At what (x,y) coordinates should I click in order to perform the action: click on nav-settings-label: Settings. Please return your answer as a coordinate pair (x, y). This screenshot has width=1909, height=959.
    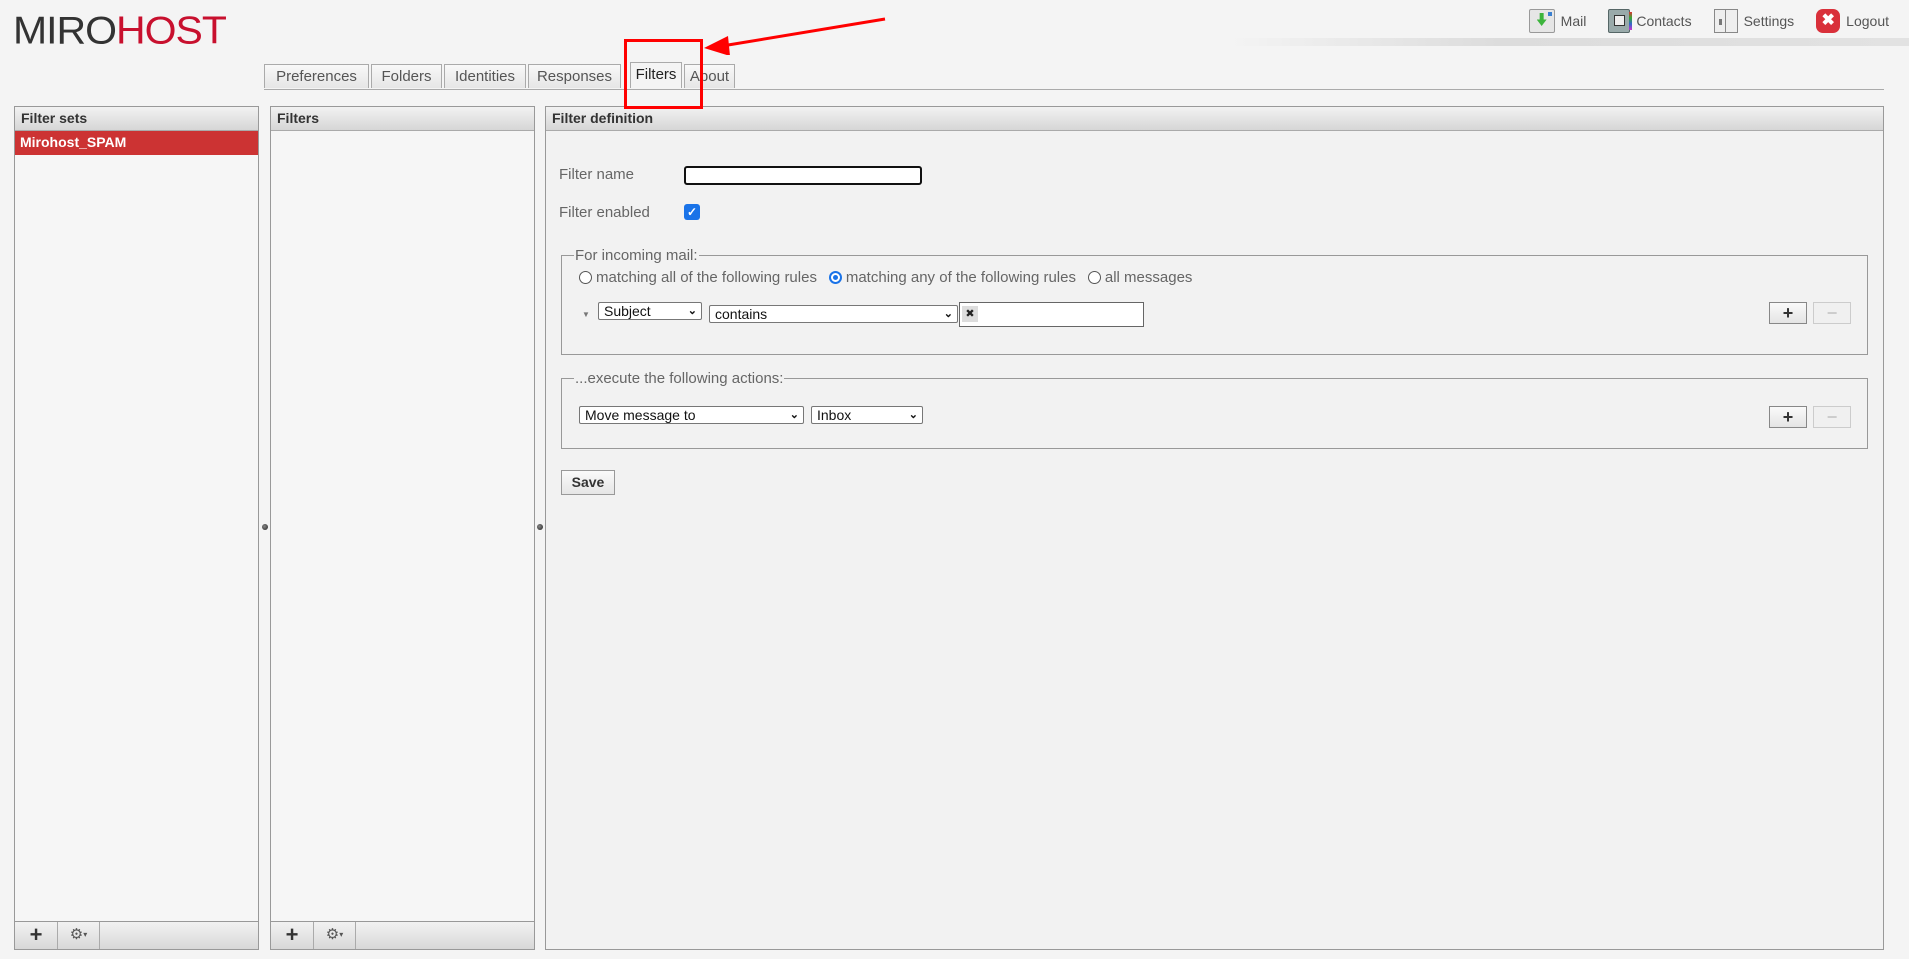
    Looking at the image, I should click on (1769, 21).